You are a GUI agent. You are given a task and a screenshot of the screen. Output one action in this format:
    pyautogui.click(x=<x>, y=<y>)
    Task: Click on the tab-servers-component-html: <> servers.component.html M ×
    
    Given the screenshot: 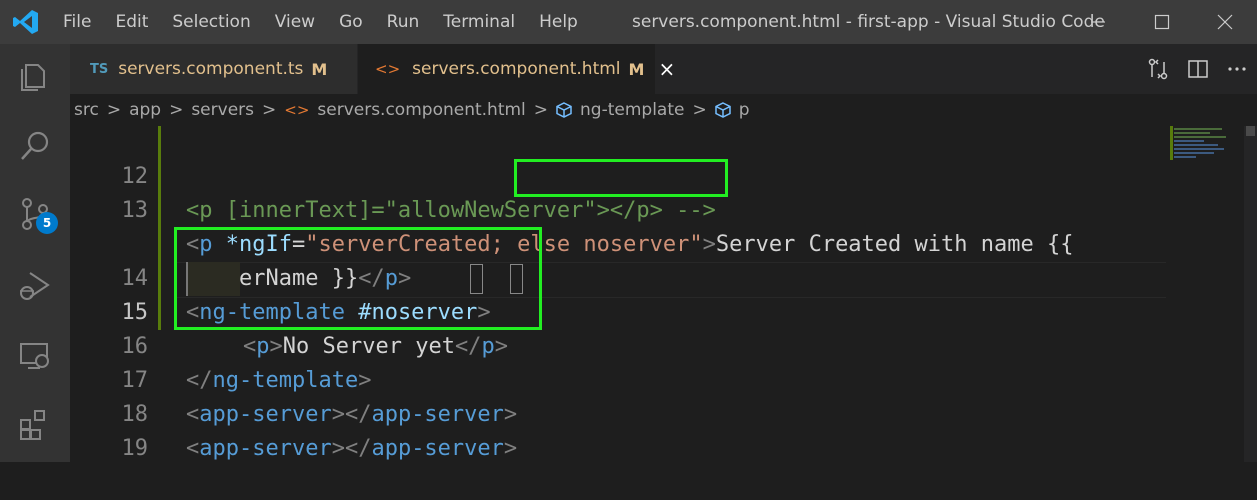 What is the action you would take?
    pyautogui.click(x=516, y=69)
    